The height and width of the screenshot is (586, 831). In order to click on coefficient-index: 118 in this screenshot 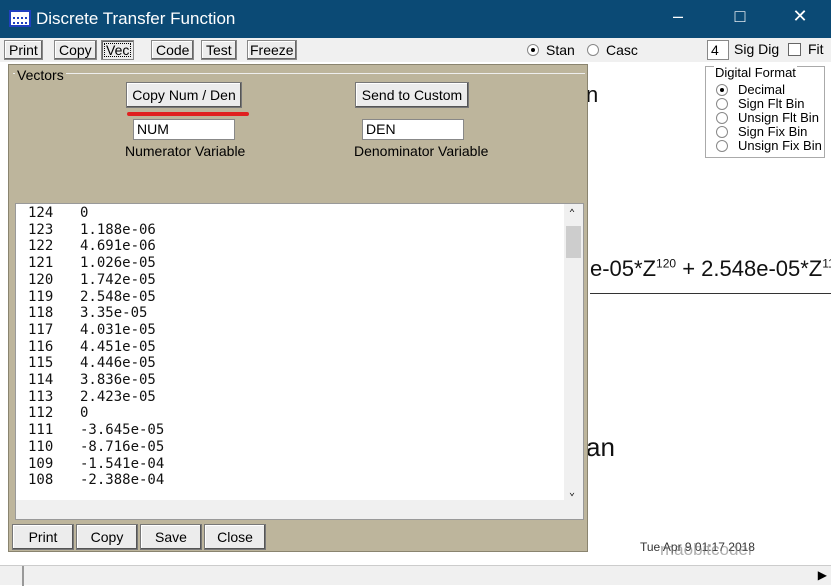, I will do `click(41, 313)`.